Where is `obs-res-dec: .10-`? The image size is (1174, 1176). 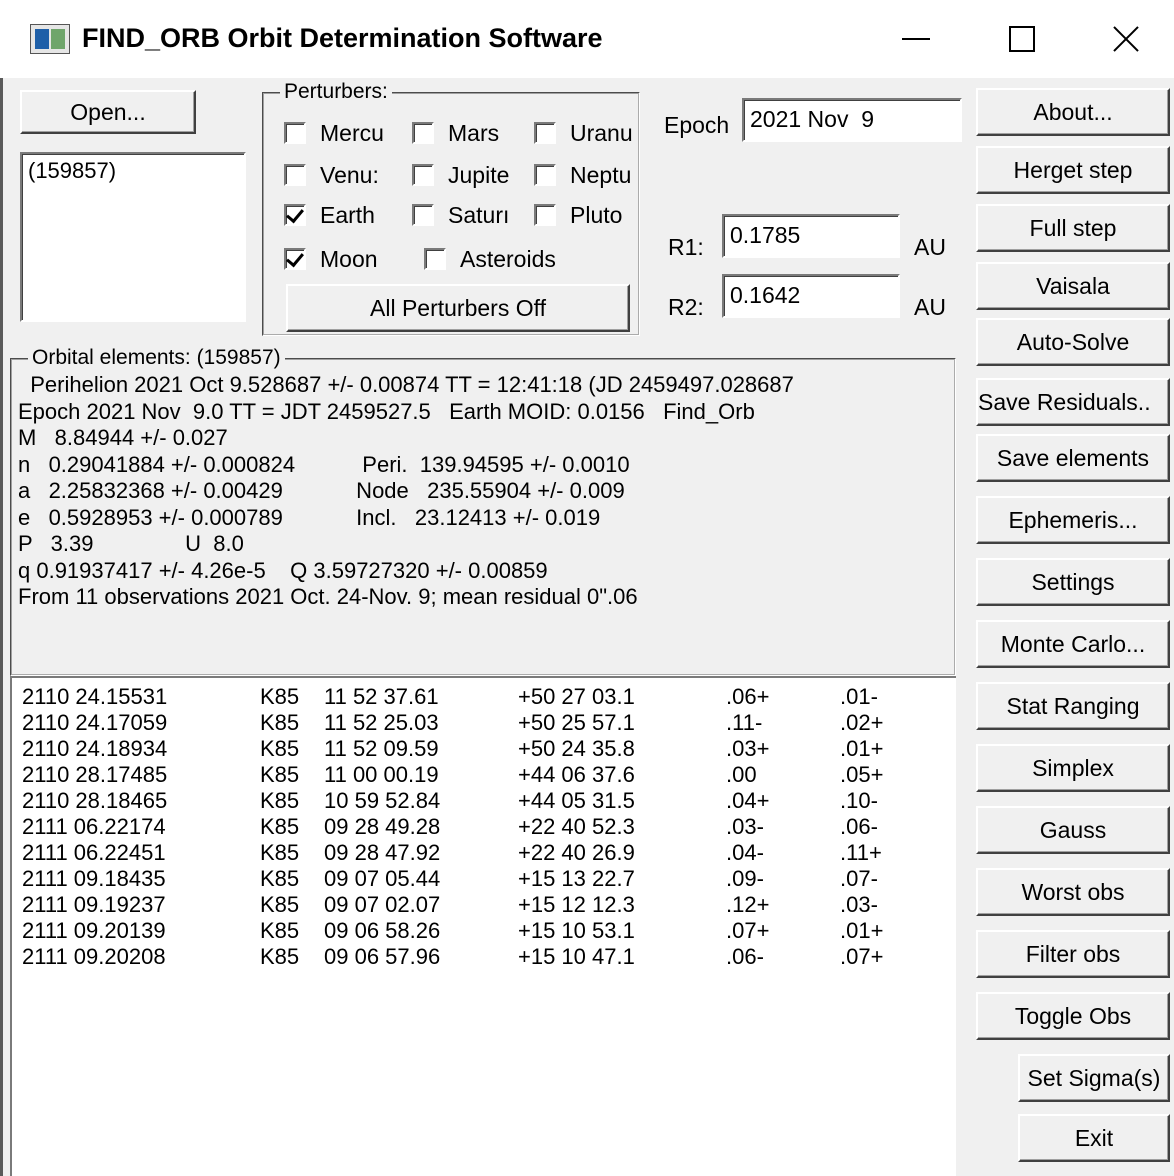
obs-res-dec: .10- is located at coordinates (859, 800).